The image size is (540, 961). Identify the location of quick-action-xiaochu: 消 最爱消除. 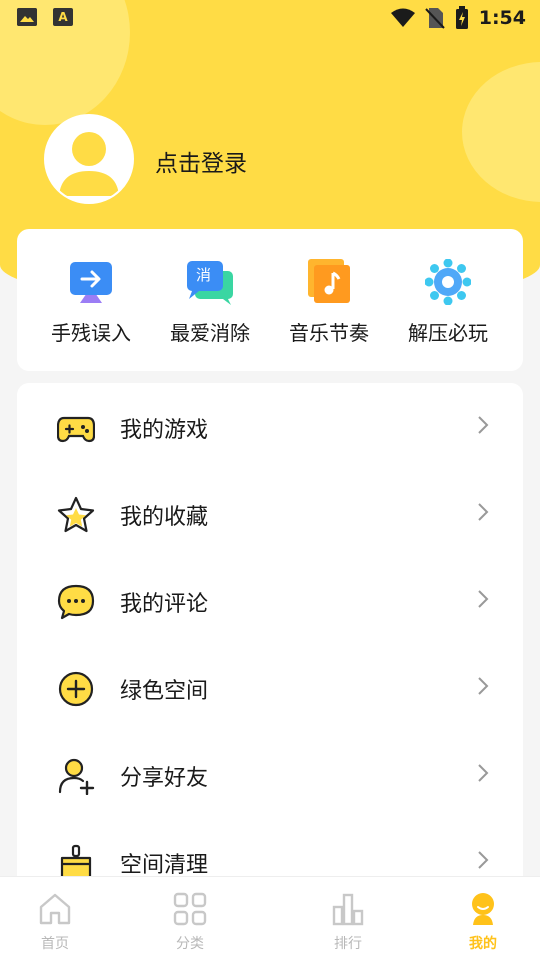
(210, 302).